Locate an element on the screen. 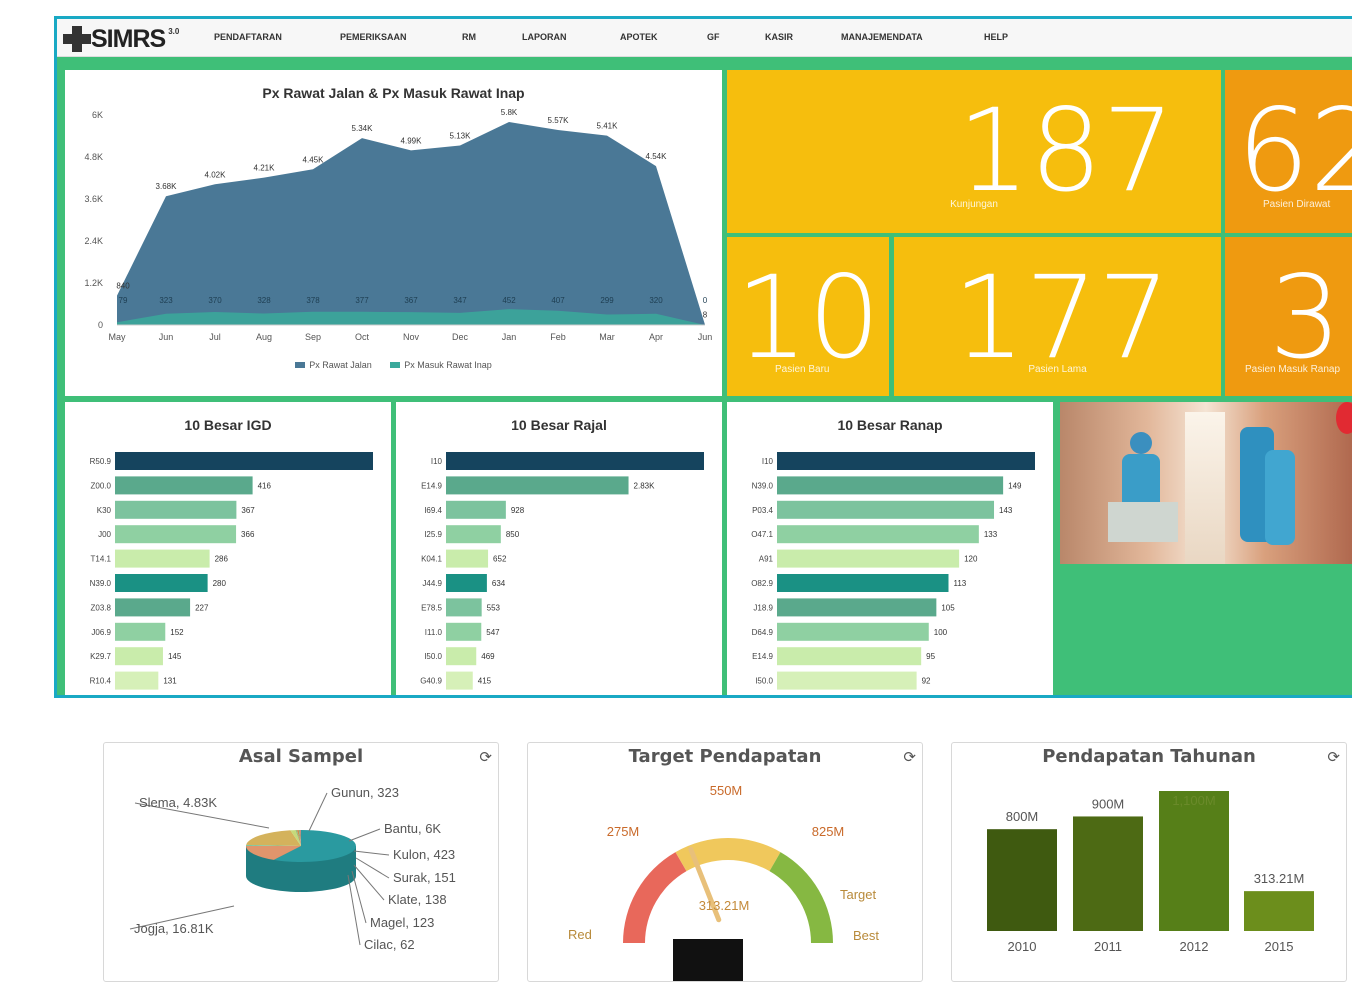 Image resolution: width=1352 pixels, height=982 pixels. corridor-light is located at coordinates (1205, 488).